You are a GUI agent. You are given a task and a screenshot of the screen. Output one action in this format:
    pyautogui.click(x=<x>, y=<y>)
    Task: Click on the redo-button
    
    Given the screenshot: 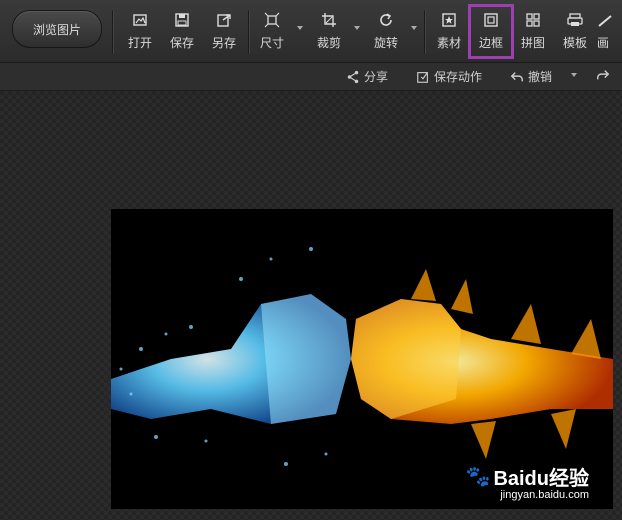 What is the action you would take?
    pyautogui.click(x=603, y=75)
    